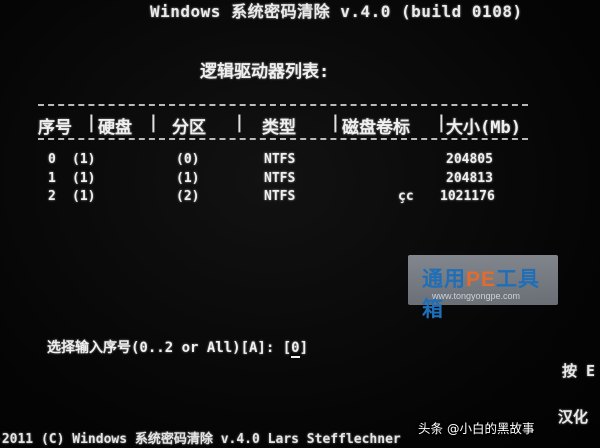 The image size is (600, 448). I want to click on row-partition: (1), so click(188, 178).